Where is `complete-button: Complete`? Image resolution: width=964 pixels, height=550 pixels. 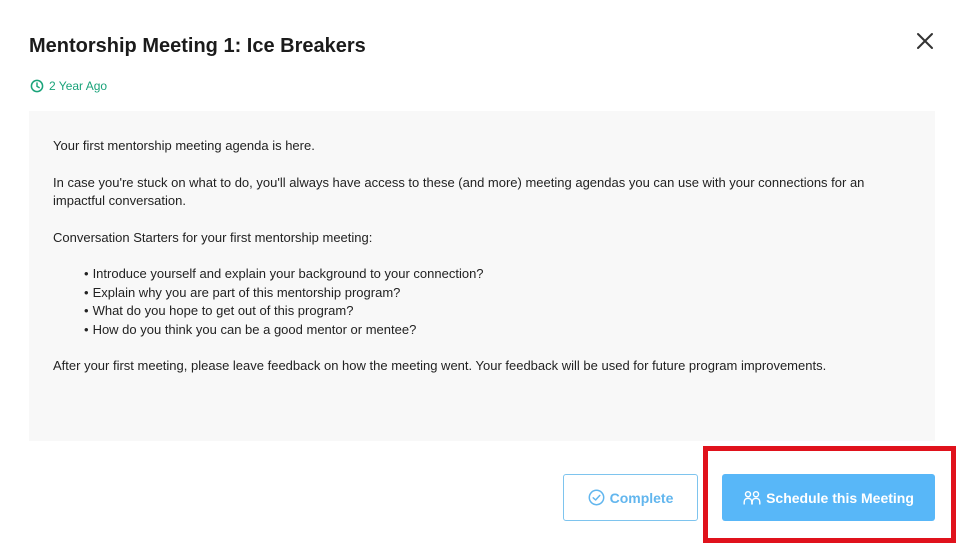 complete-button: Complete is located at coordinates (630, 497).